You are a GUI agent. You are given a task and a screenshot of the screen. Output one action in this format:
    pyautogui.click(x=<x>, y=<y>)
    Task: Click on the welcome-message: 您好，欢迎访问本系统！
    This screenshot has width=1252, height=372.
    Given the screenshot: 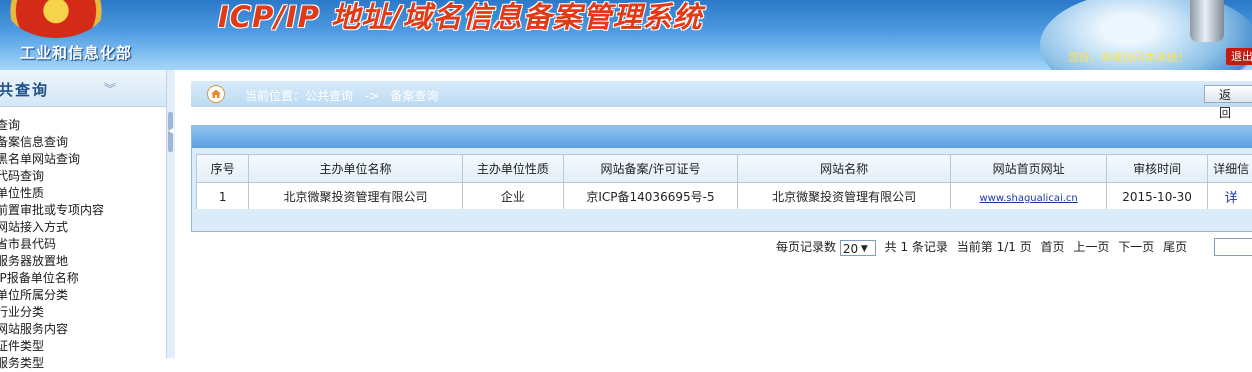 What is the action you would take?
    pyautogui.click(x=1128, y=57)
    